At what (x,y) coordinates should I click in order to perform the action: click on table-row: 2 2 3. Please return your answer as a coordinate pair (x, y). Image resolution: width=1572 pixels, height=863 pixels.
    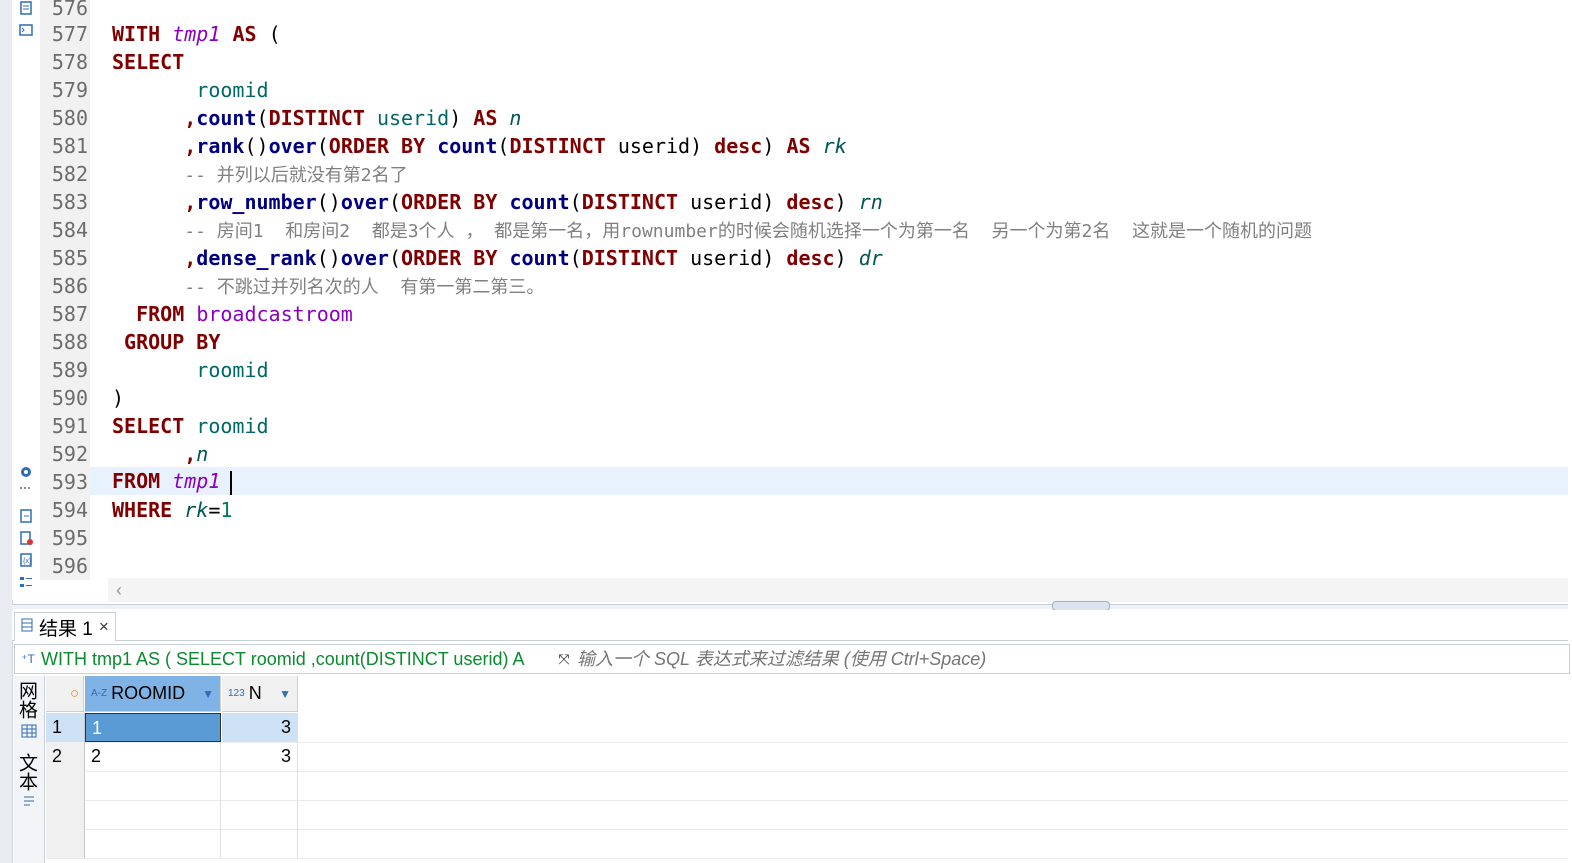
    Looking at the image, I should click on (807, 757).